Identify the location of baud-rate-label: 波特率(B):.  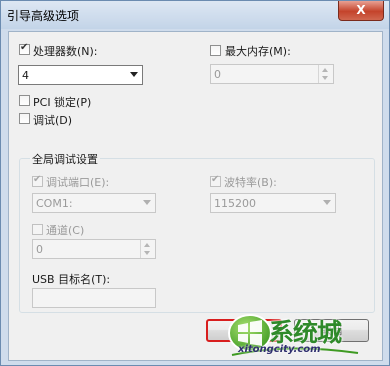
(250, 182).